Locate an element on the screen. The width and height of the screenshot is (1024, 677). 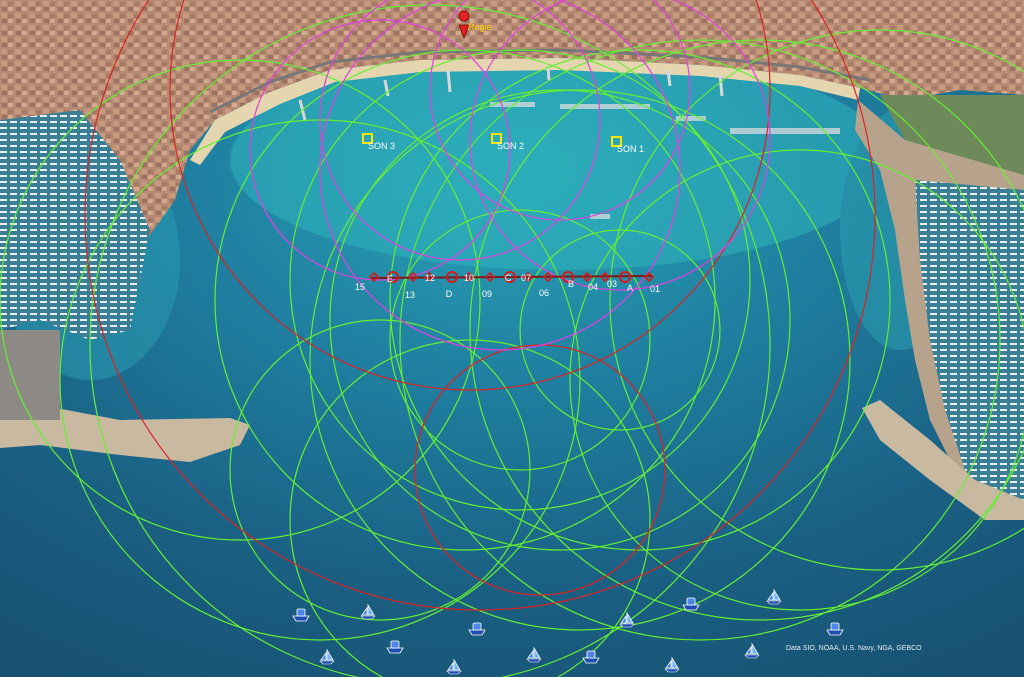
map-attribution: Data SIO, NOAA, U.S. Navy, NGA, GEBCO is located at coordinates (854, 648).